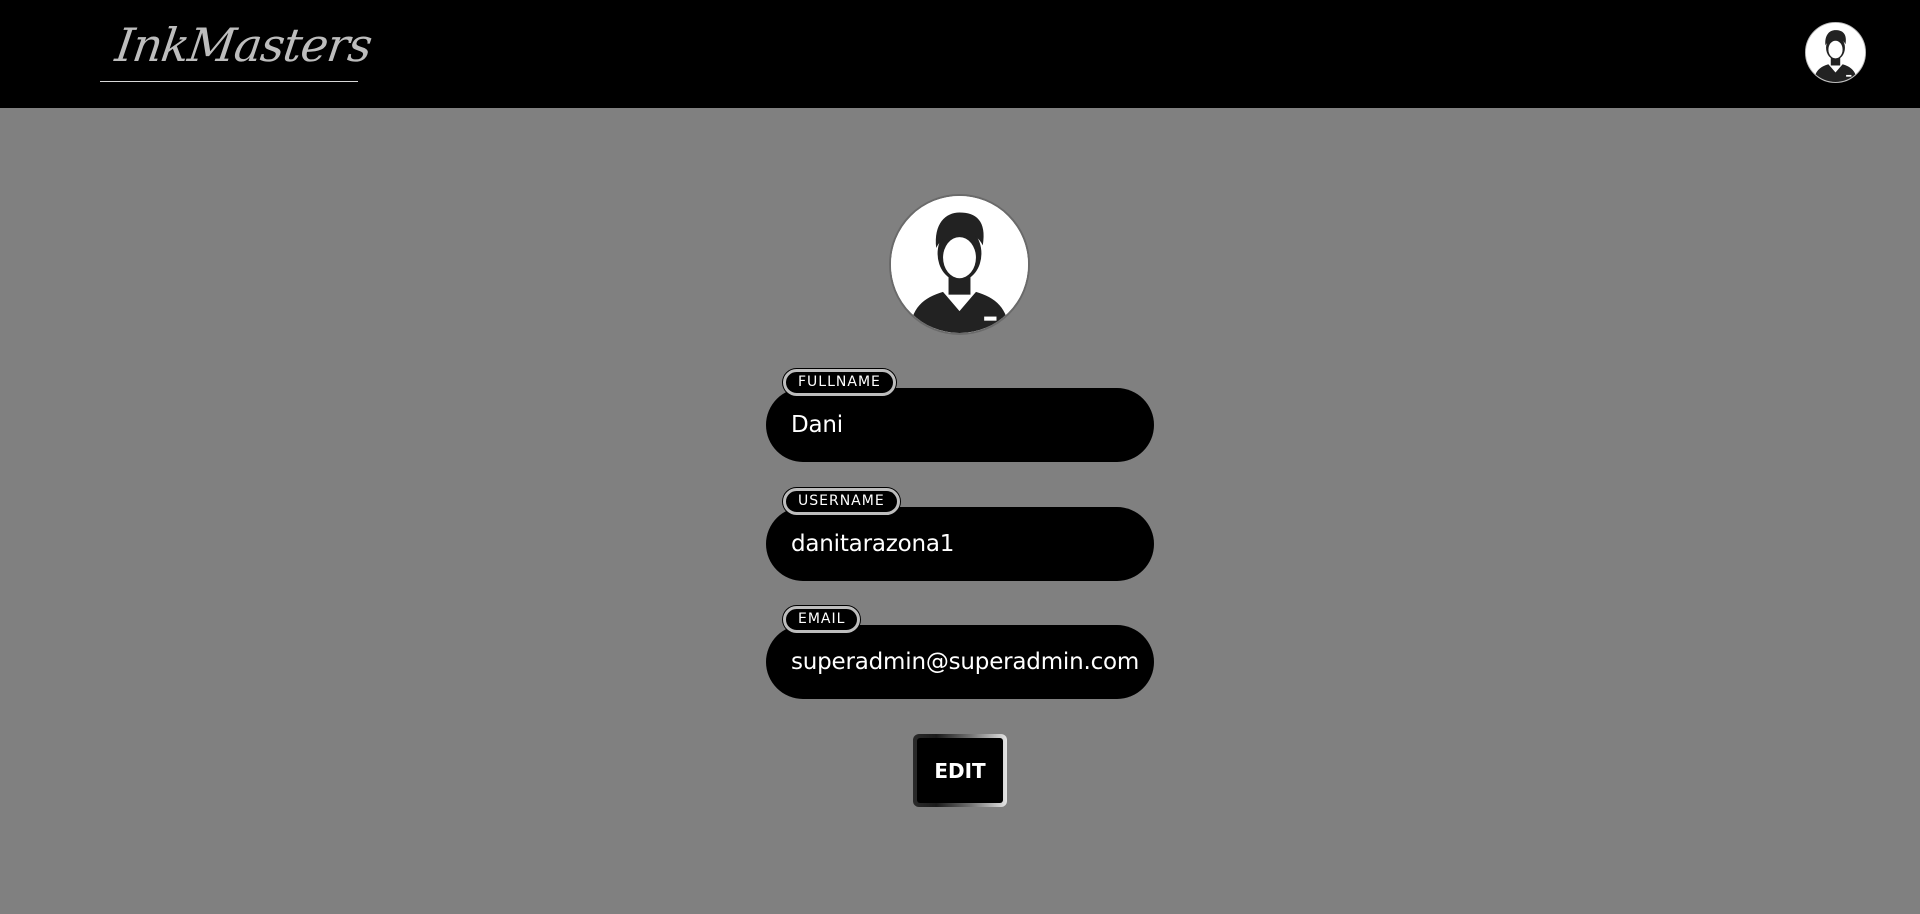 The width and height of the screenshot is (1920, 914). I want to click on edit-button-label: EDIT, so click(960, 770).